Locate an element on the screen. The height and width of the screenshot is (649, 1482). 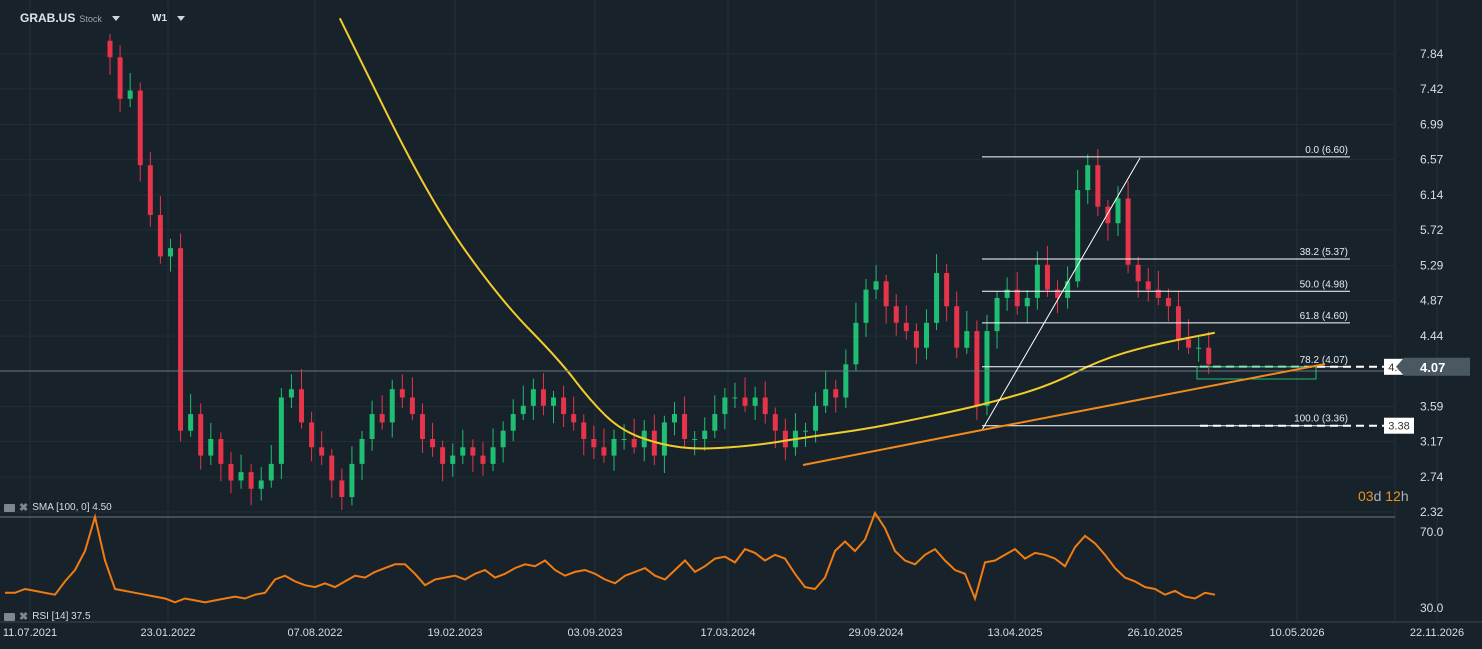
y-tick-label: 7.84 is located at coordinates (1432, 54).